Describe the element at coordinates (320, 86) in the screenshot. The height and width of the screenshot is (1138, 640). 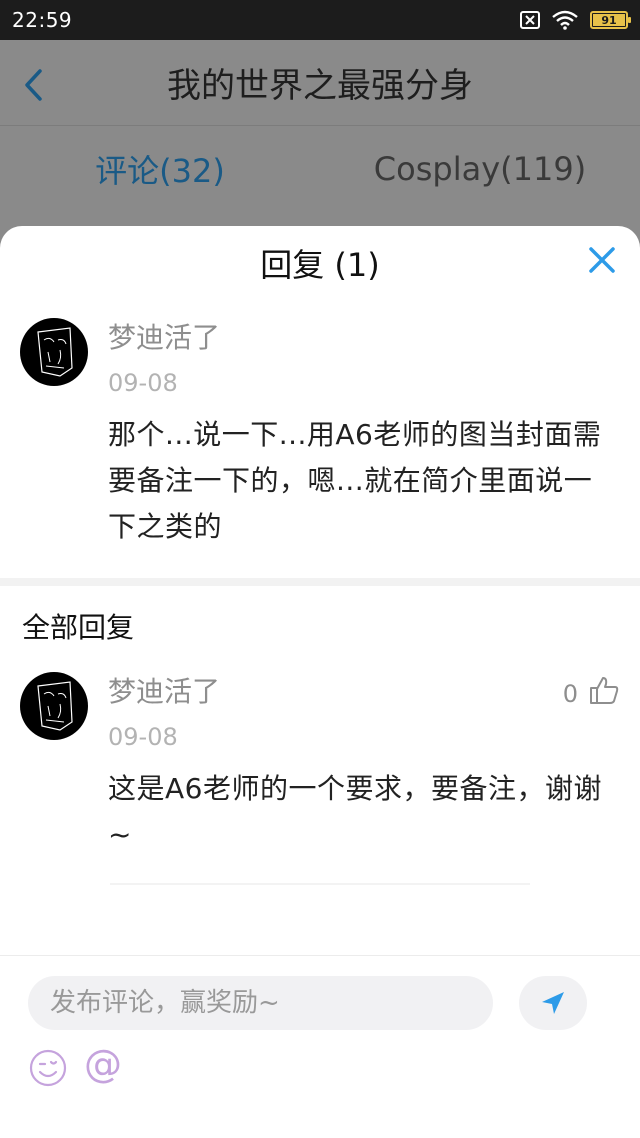
I see `page-title: 我的世界之最强分身` at that location.